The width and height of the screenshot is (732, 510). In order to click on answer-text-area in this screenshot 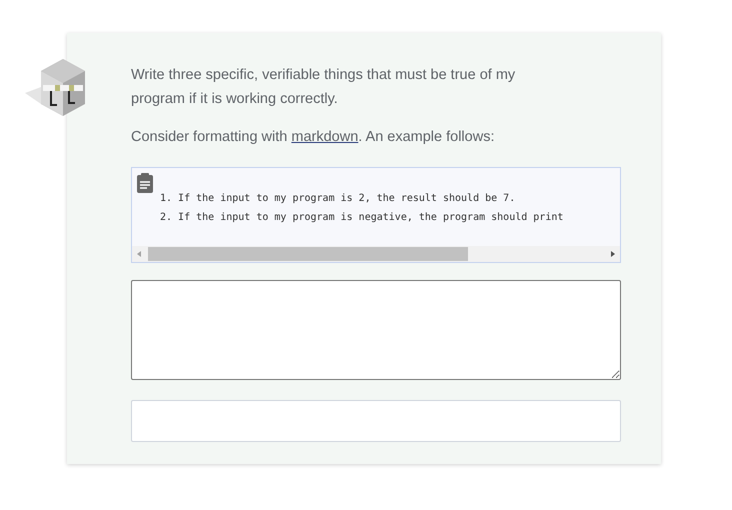, I will do `click(376, 330)`.